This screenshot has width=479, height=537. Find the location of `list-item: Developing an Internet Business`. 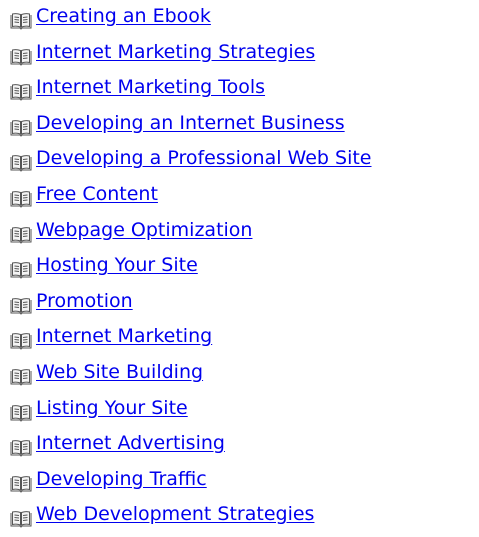

list-item: Developing an Internet Business is located at coordinates (239, 125).